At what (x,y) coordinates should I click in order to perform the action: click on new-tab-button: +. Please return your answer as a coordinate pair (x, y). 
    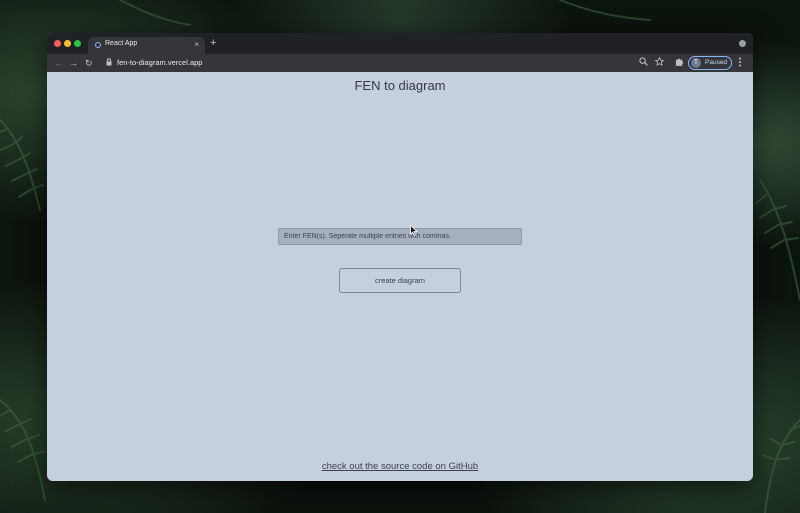
    Looking at the image, I should click on (213, 43).